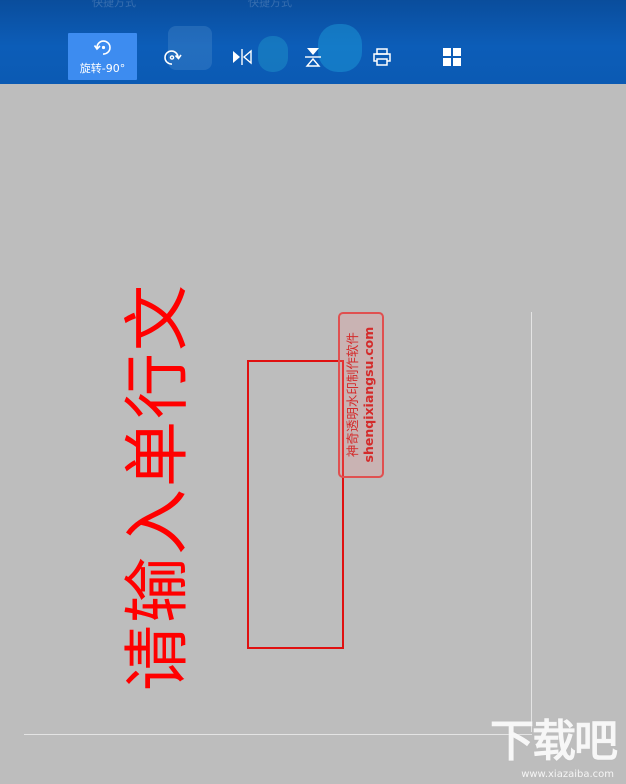  I want to click on grid-view-button, so click(452, 56).